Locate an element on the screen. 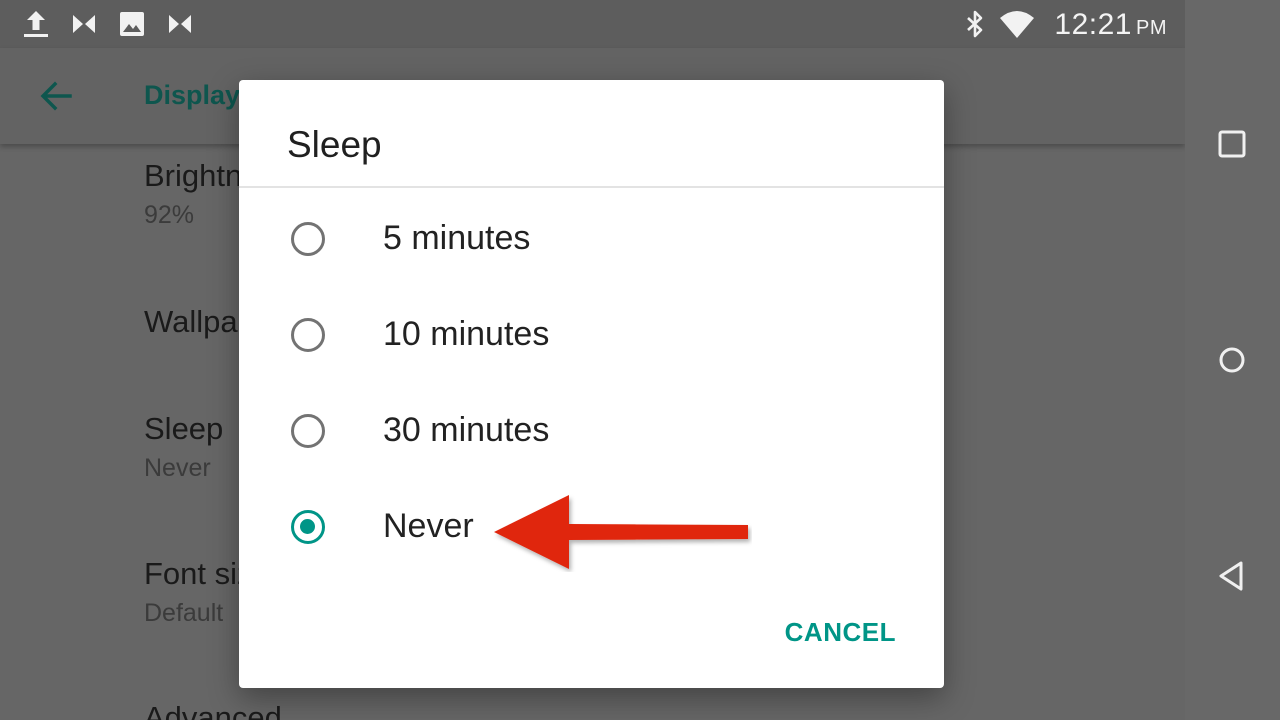 The image size is (1280, 720). radio-button-checked is located at coordinates (308, 527).